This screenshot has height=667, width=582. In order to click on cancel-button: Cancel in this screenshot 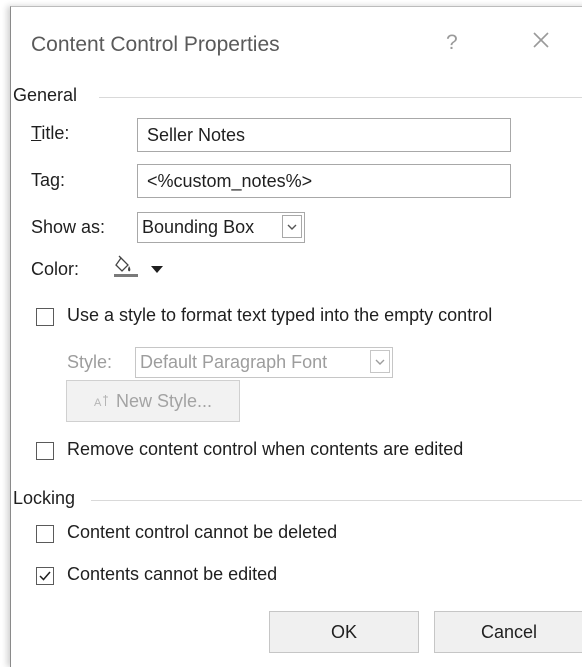, I will do `click(508, 632)`.